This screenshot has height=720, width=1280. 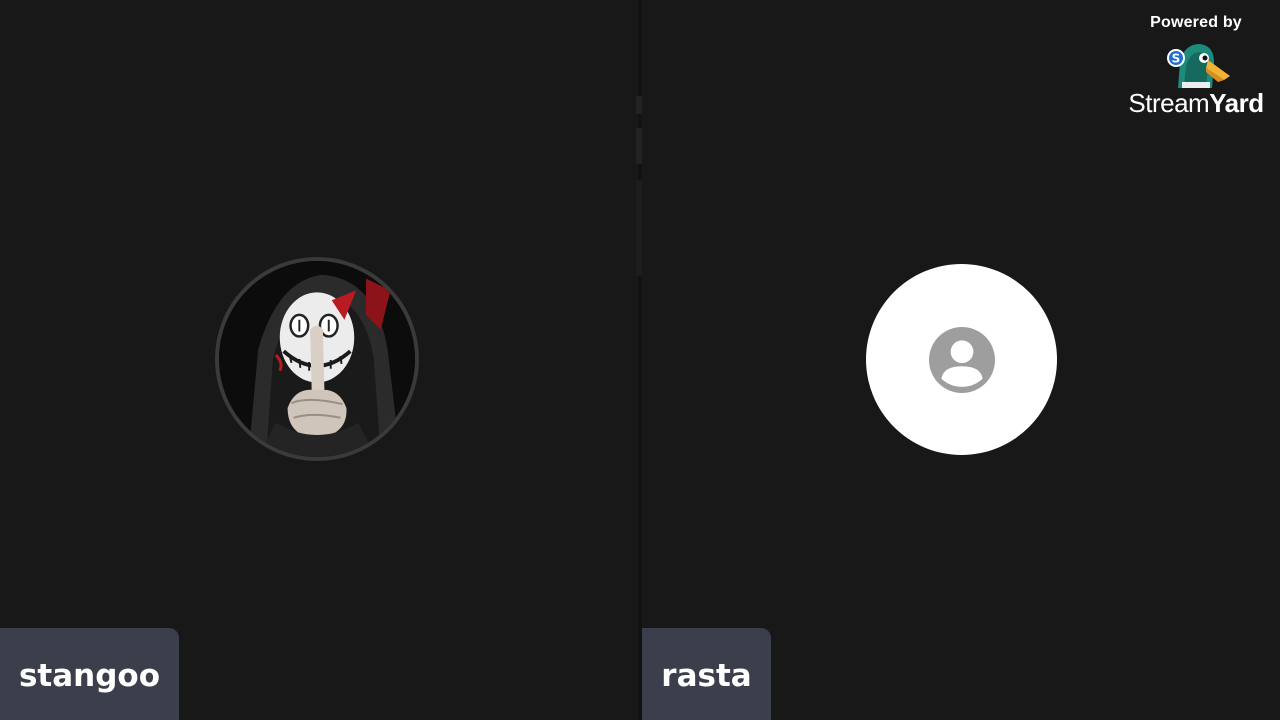 What do you see at coordinates (1169, 103) in the screenshot?
I see `brand-name-part1: Stream` at bounding box center [1169, 103].